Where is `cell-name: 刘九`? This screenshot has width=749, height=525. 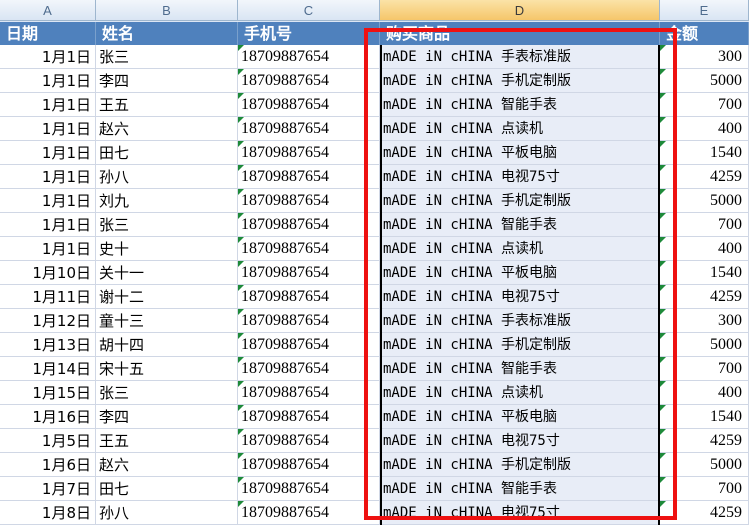
cell-name: 刘九 is located at coordinates (167, 201).